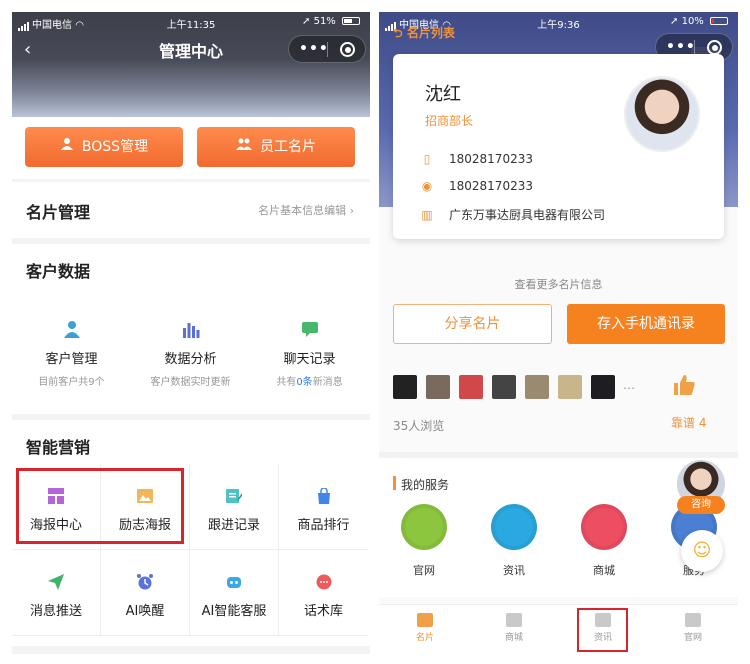 The image size is (750, 664). Describe the element at coordinates (558, 629) in the screenshot. I see `bottom-tab-bar: 名片 商城 资讯 官网` at that location.